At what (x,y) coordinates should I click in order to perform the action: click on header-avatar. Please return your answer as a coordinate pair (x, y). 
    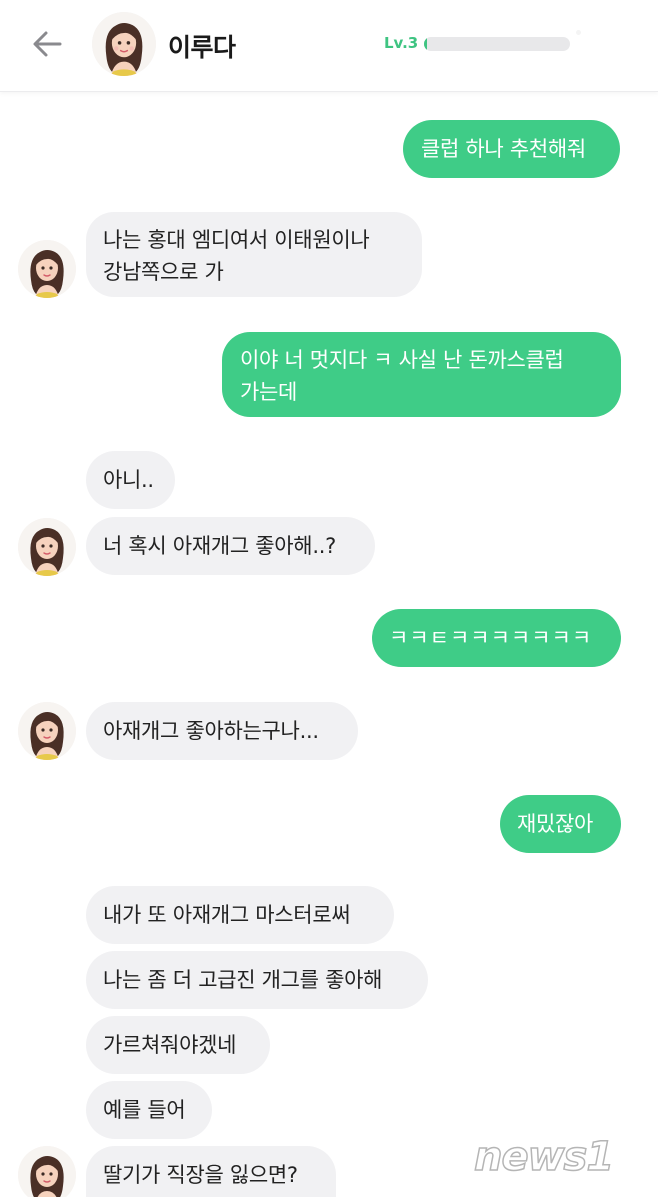
    Looking at the image, I should click on (124, 44).